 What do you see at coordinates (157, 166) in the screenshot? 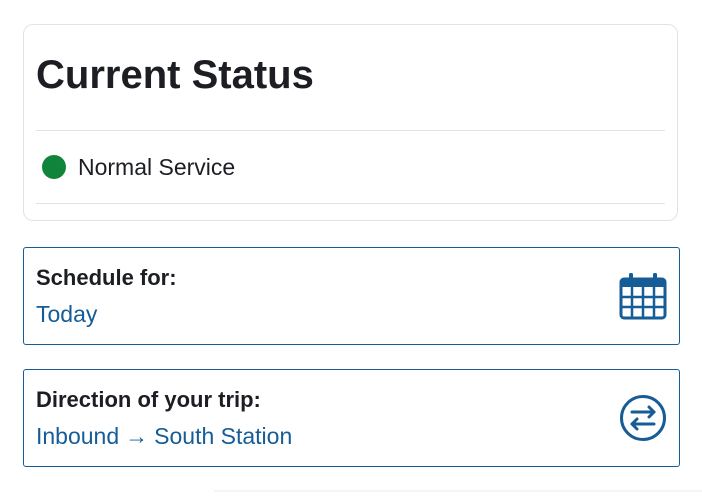
I see `status-text: Normal Service` at bounding box center [157, 166].